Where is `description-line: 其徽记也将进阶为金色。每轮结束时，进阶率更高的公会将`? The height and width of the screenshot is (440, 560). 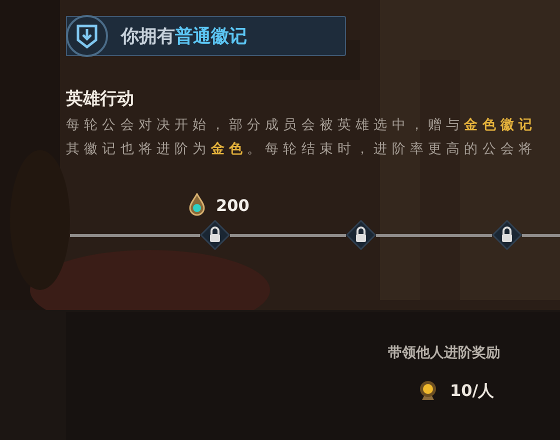 description-line: 其徽记也将进阶为金色。每轮结束时，进阶率更高的公会将 is located at coordinates (302, 149).